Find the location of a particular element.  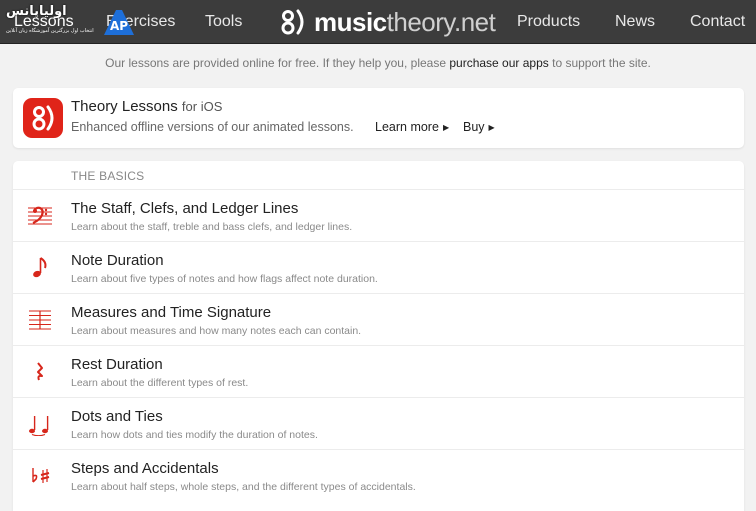

lesson-title: Note Duration is located at coordinates (117, 260).